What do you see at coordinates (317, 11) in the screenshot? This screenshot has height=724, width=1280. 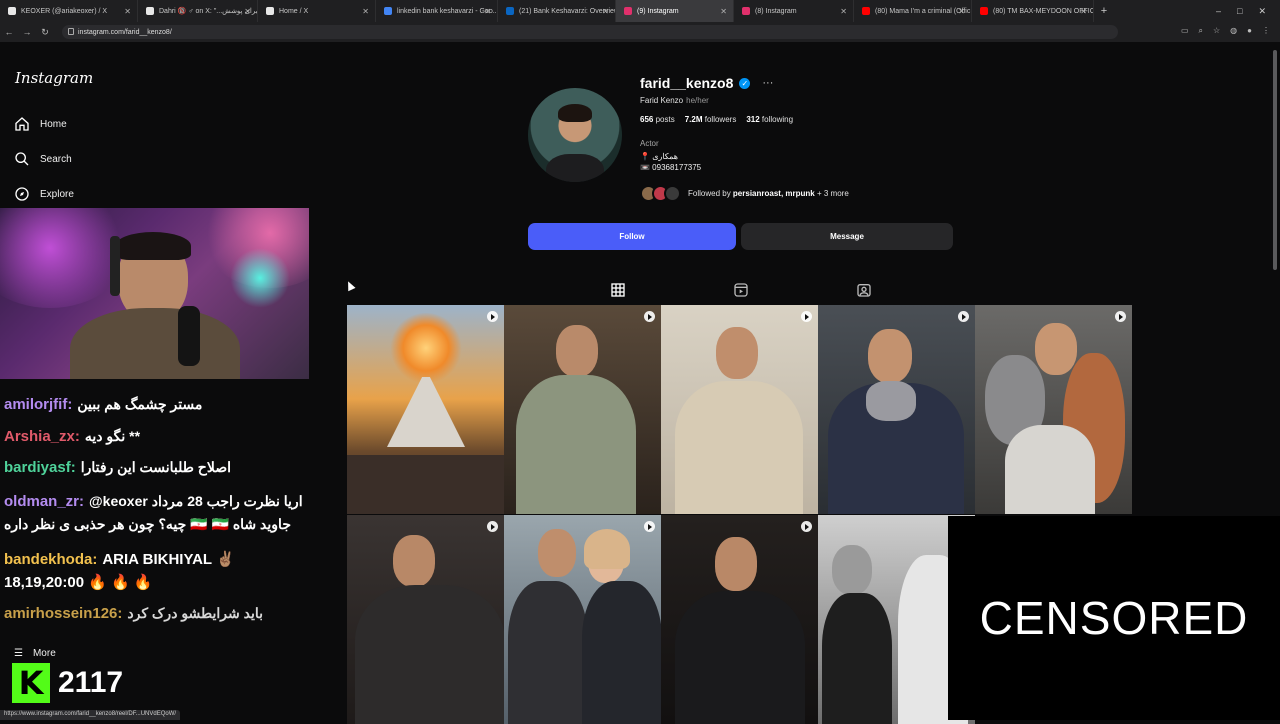 I see `browser-tab: Home / X ✕` at bounding box center [317, 11].